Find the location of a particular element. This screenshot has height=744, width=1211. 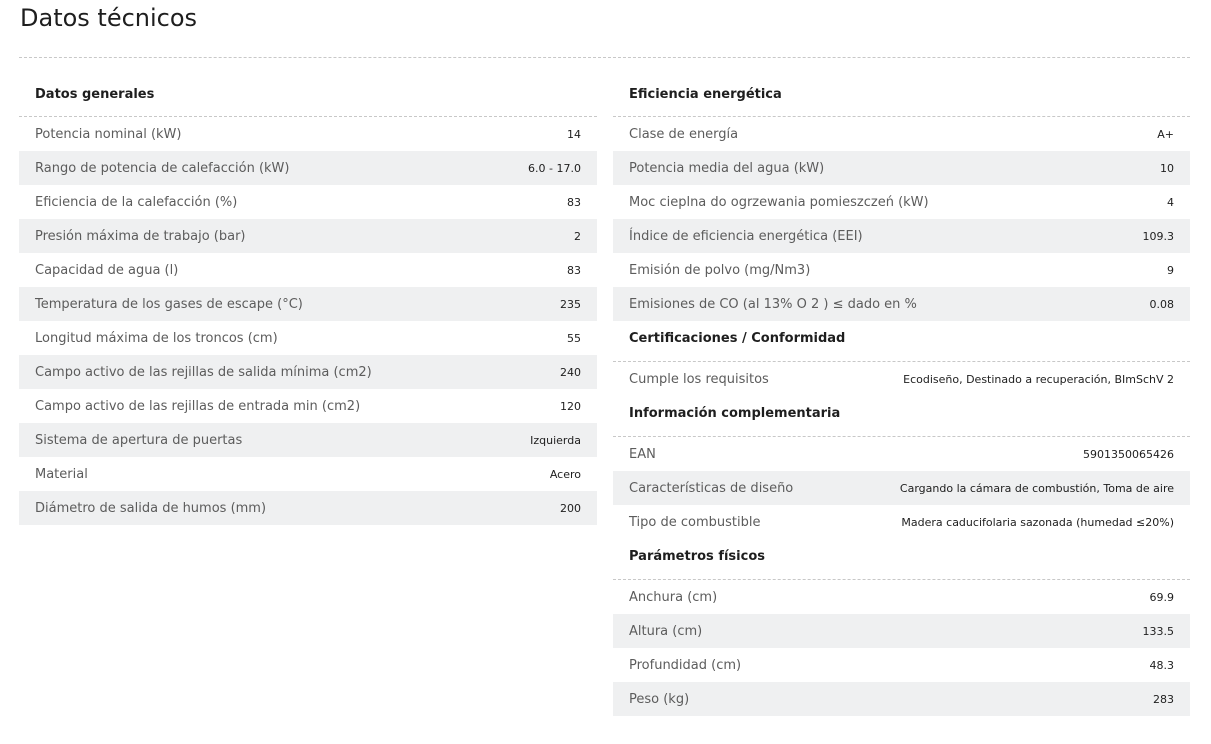

spec-label: Longitud máxima de los troncos (cm) is located at coordinates (156, 338).